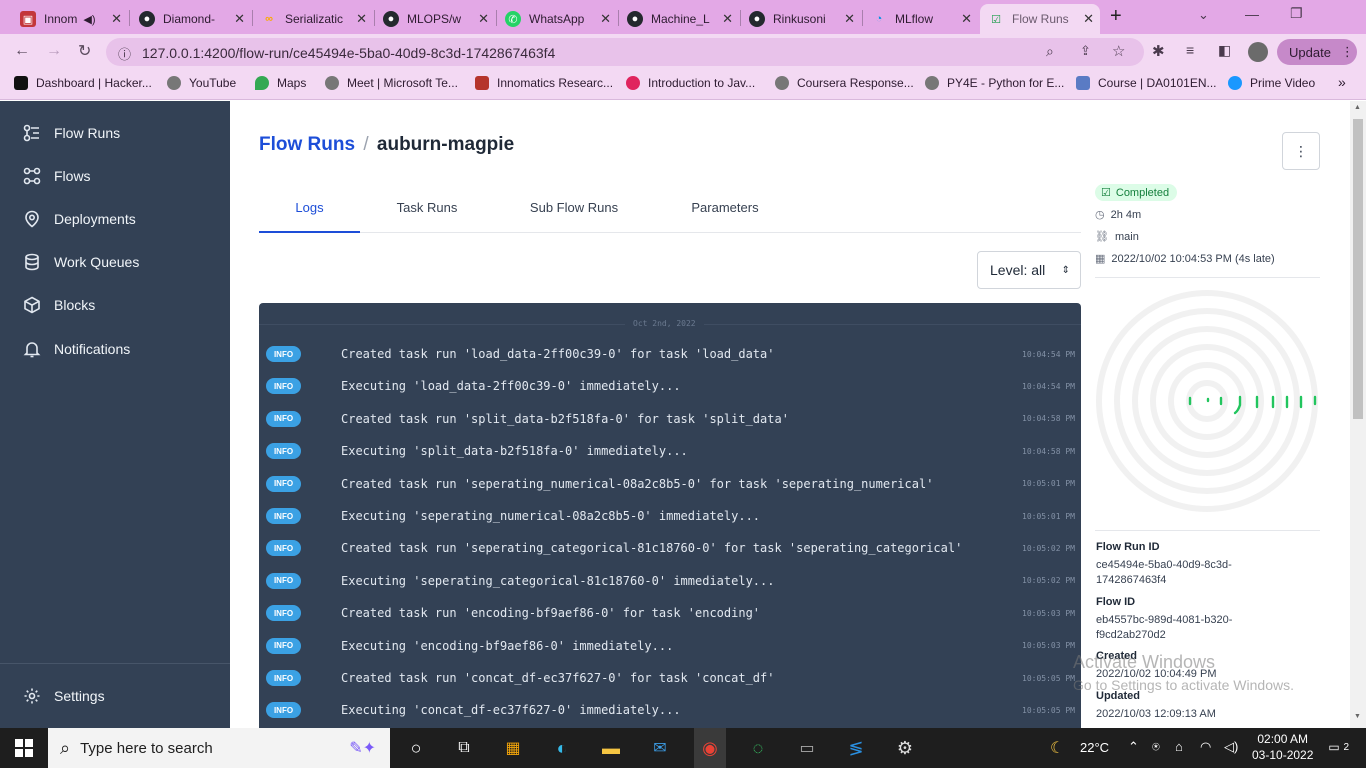 This screenshot has height=768, width=1366. What do you see at coordinates (1094, 747) in the screenshot?
I see `weather-temp: 22°C` at bounding box center [1094, 747].